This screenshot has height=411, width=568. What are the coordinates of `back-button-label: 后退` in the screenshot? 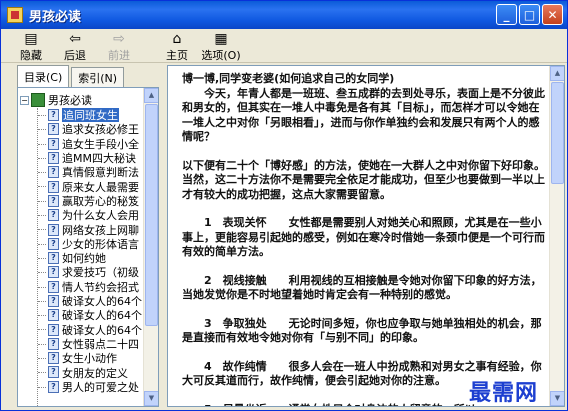 It's located at (75, 55).